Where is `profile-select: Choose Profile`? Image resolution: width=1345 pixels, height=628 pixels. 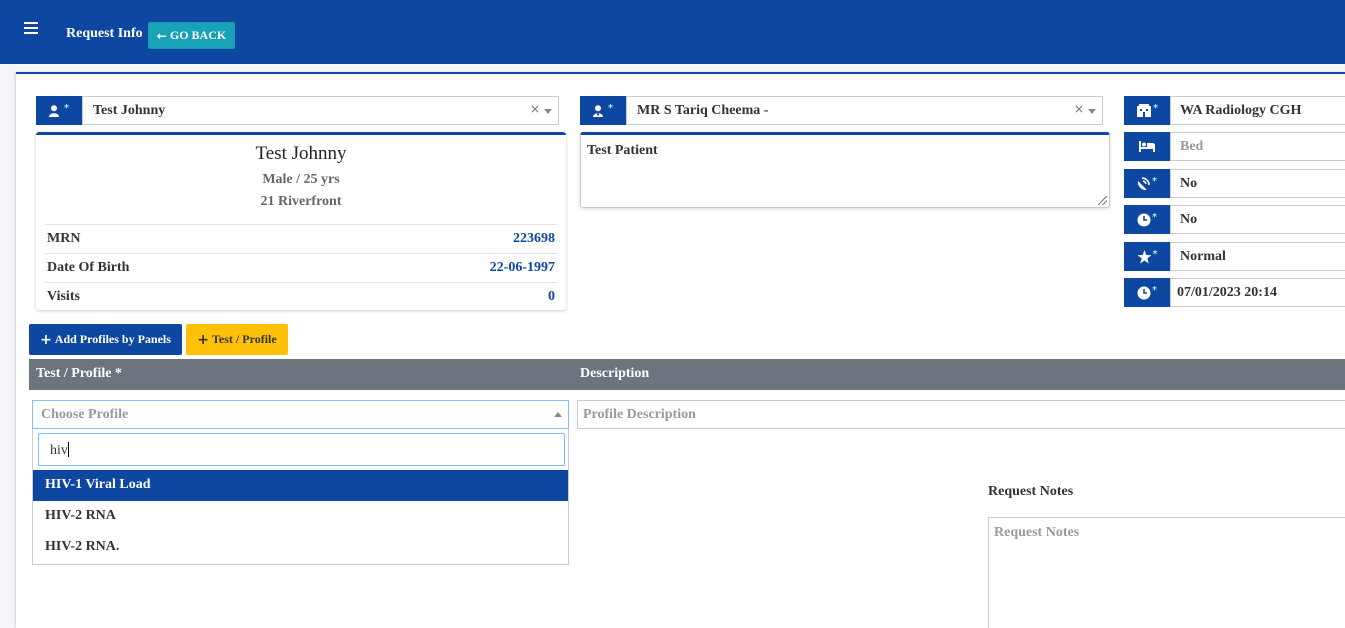 profile-select: Choose Profile is located at coordinates (300, 414).